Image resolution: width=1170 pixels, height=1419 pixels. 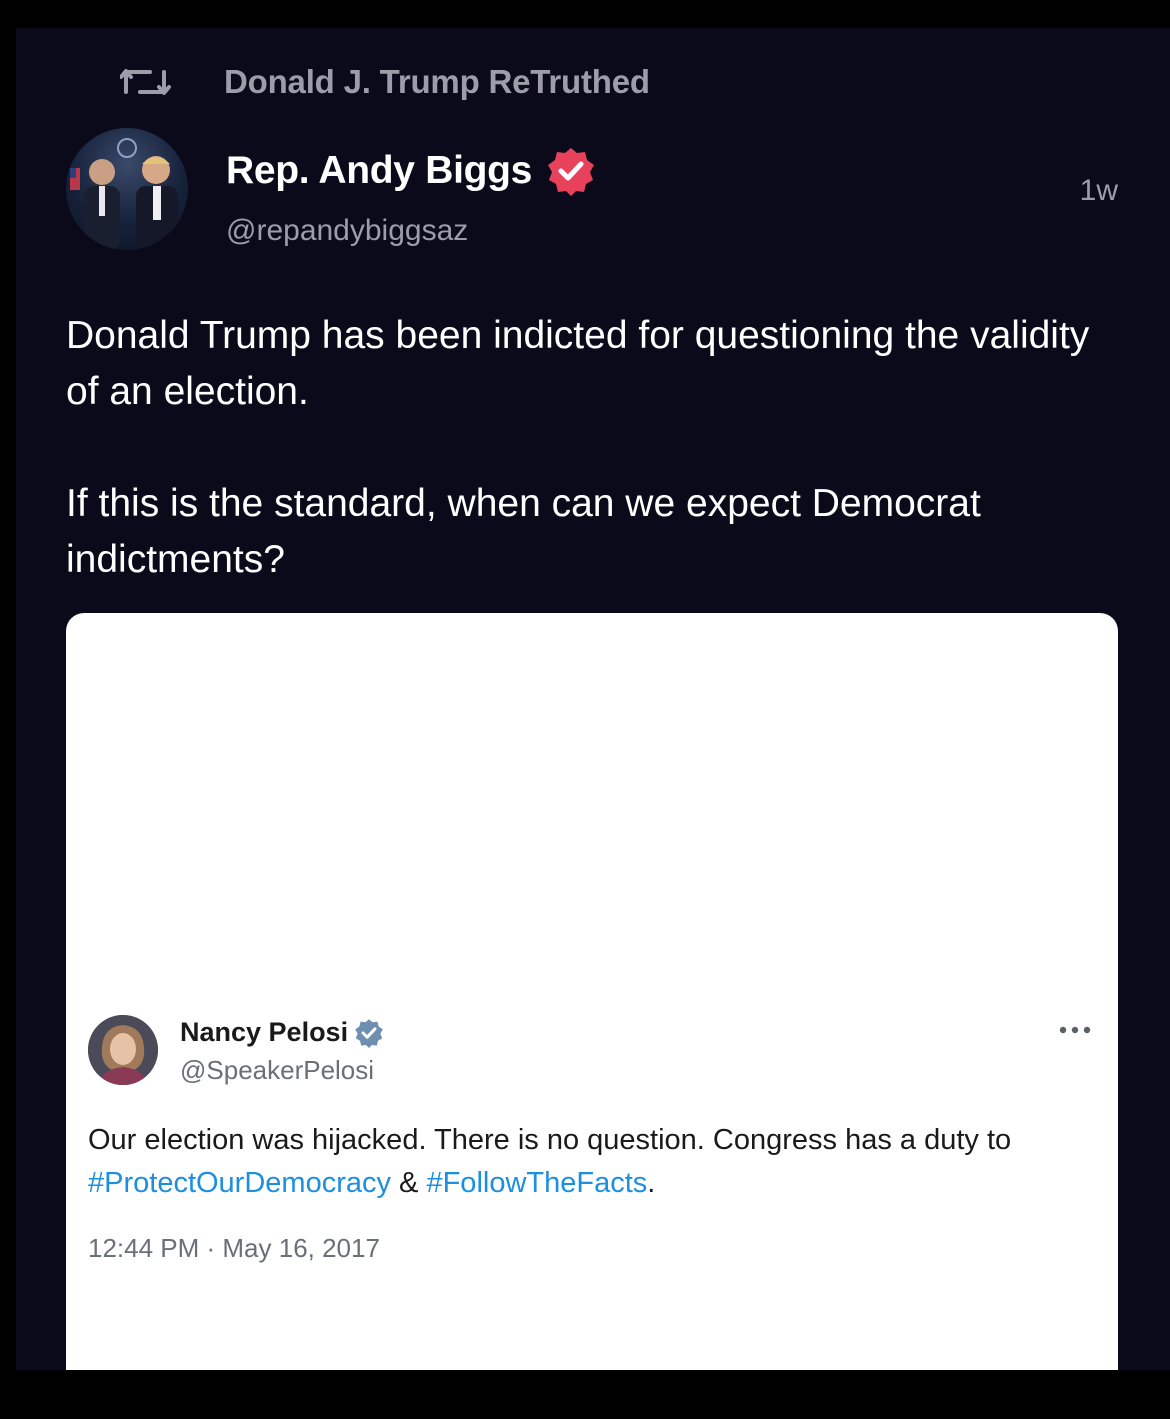 What do you see at coordinates (234, 1248) in the screenshot?
I see `embed-timestamp: 12:44 PM · May 16, 2017` at bounding box center [234, 1248].